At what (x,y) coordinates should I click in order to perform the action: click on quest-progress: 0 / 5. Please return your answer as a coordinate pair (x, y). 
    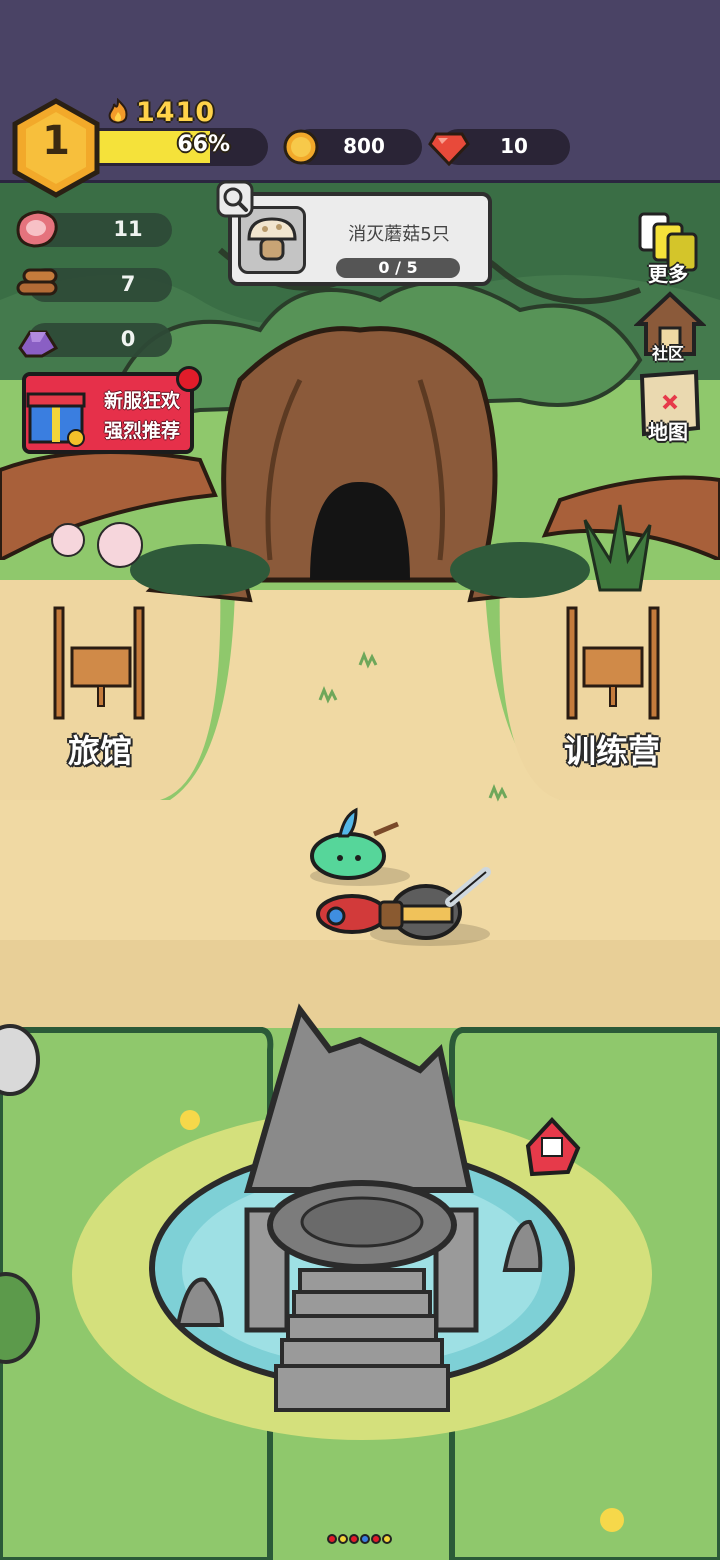
    Looking at the image, I should click on (398, 267).